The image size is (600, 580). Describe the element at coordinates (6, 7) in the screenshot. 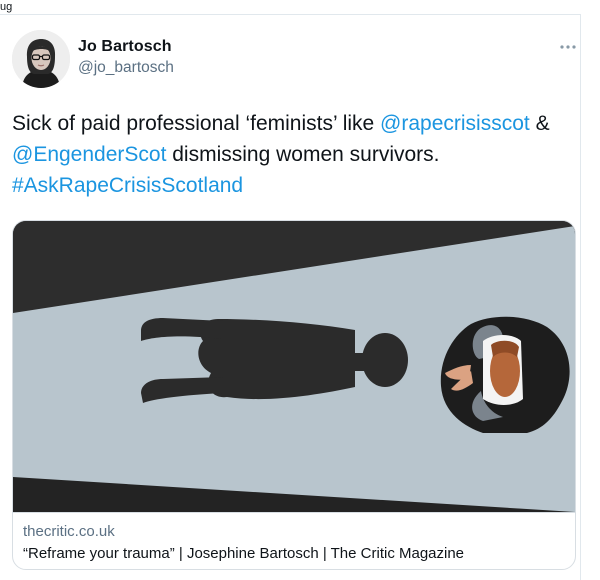

I see `truncated-header-text: ug` at that location.